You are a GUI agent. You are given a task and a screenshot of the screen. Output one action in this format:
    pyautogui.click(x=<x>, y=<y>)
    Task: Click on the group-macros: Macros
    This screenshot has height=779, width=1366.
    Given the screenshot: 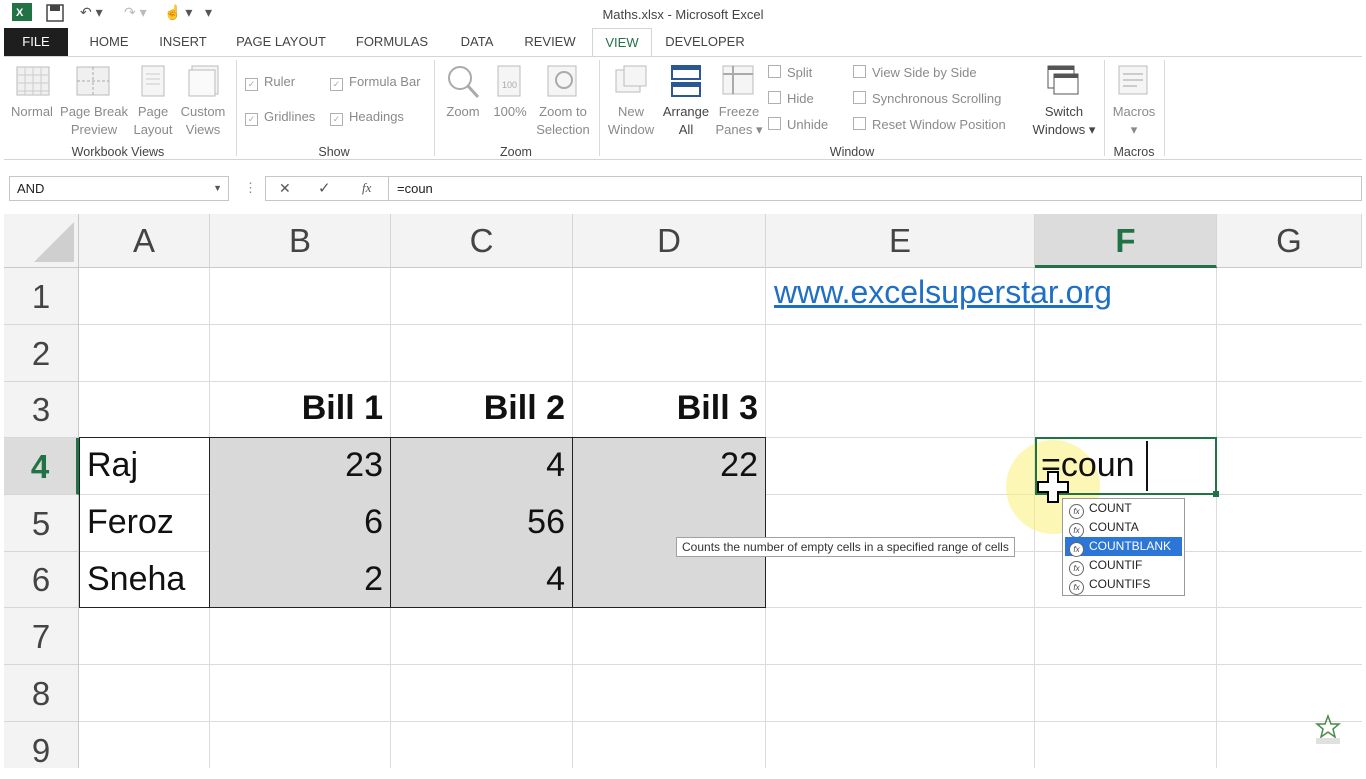 What is the action you would take?
    pyautogui.click(x=1134, y=152)
    